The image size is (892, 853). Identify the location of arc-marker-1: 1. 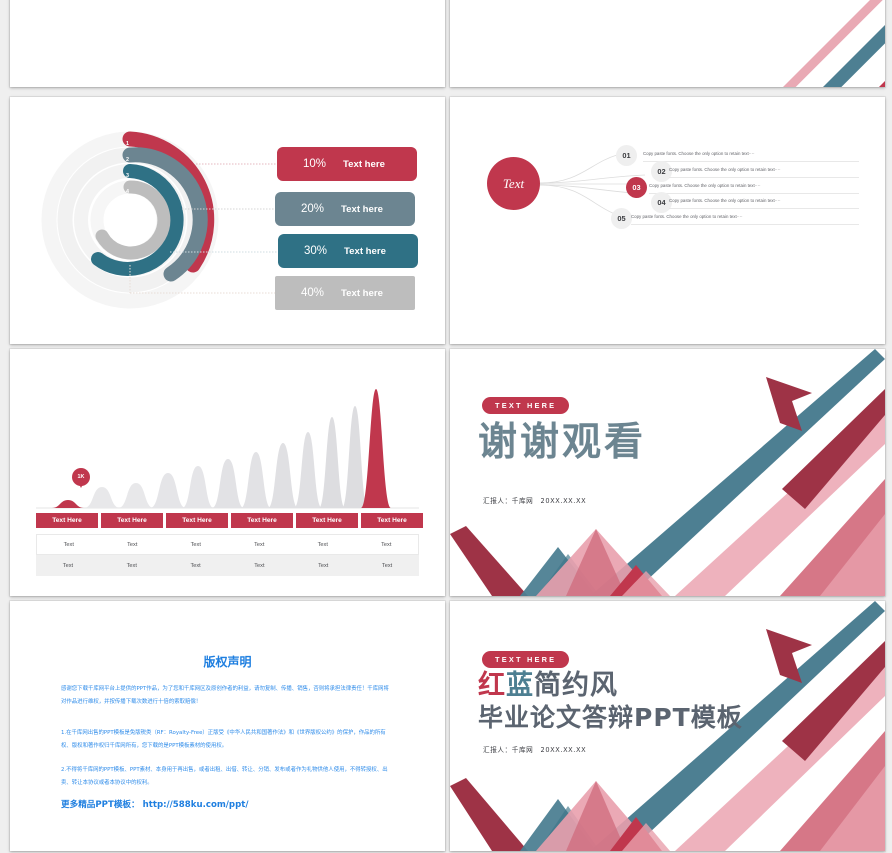
(127, 144).